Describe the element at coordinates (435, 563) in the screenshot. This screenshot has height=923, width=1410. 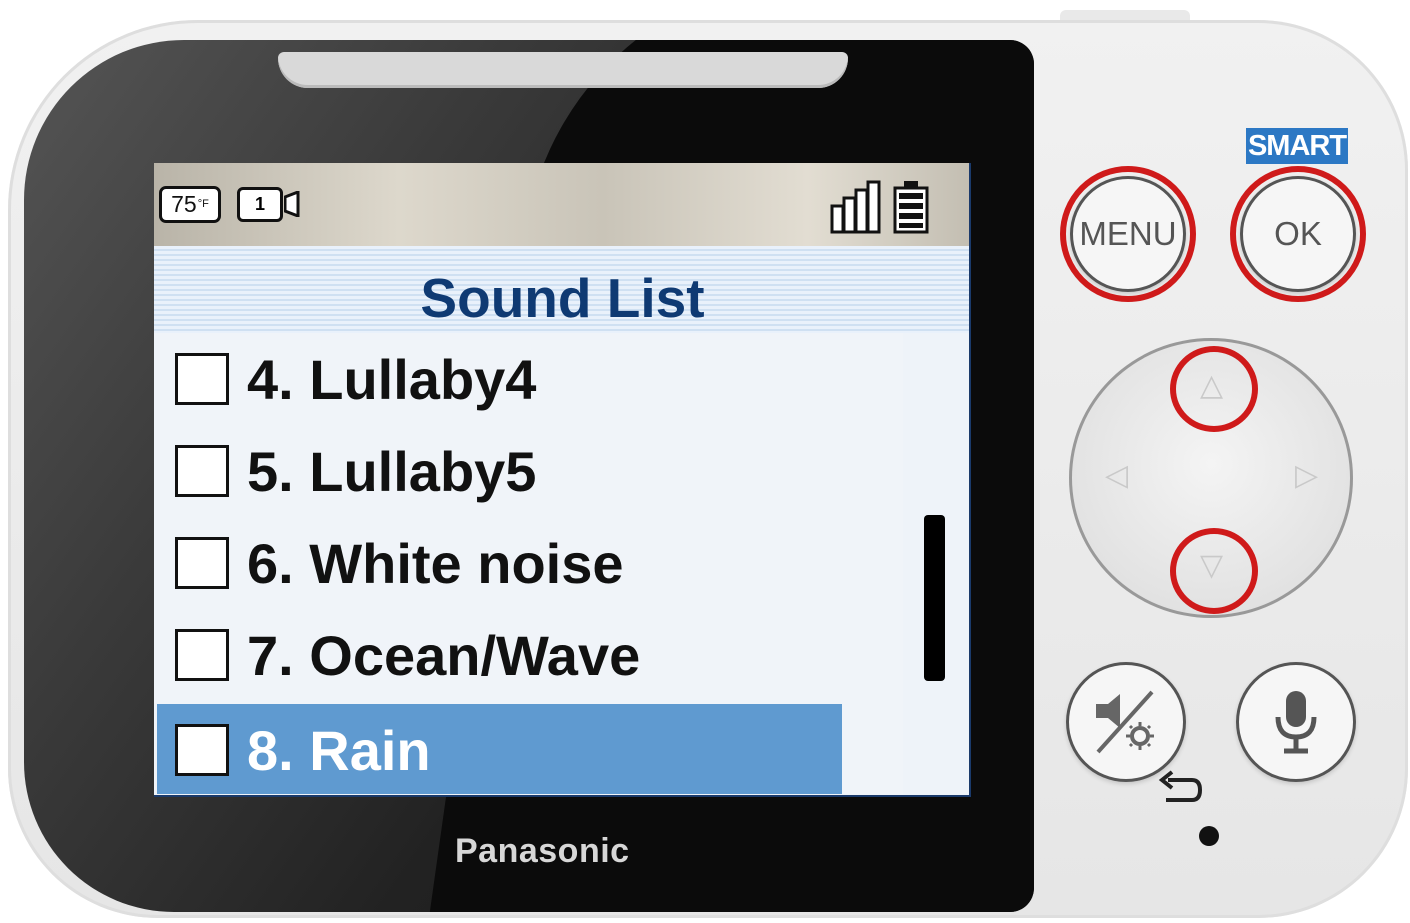
I see `sound-item-label: 6. White noise` at that location.